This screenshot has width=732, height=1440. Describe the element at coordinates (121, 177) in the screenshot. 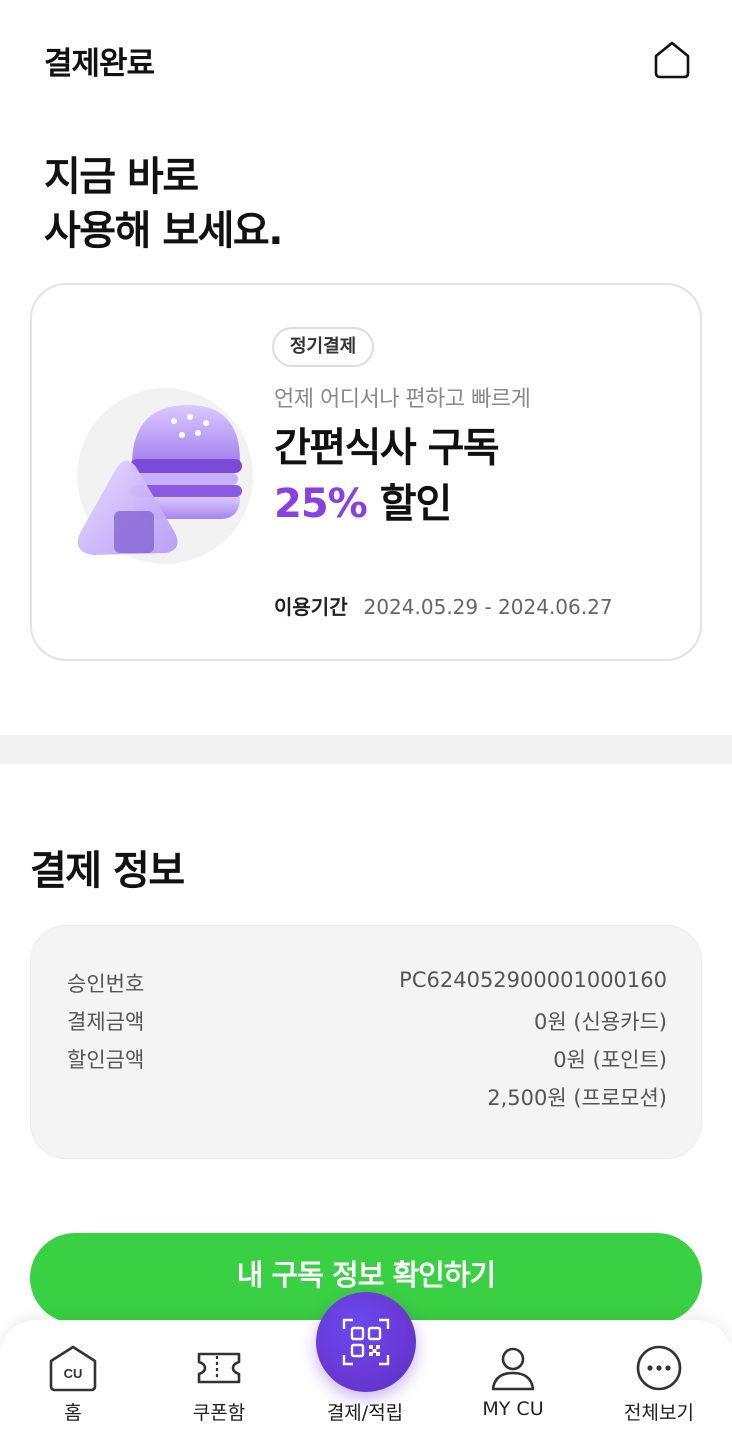

I see `hero-line-1: 지금 바로` at that location.